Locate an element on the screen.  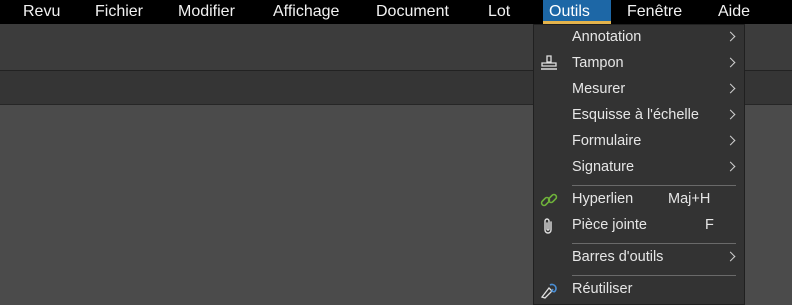
menu-item-label: Tampon is located at coordinates (598, 63).